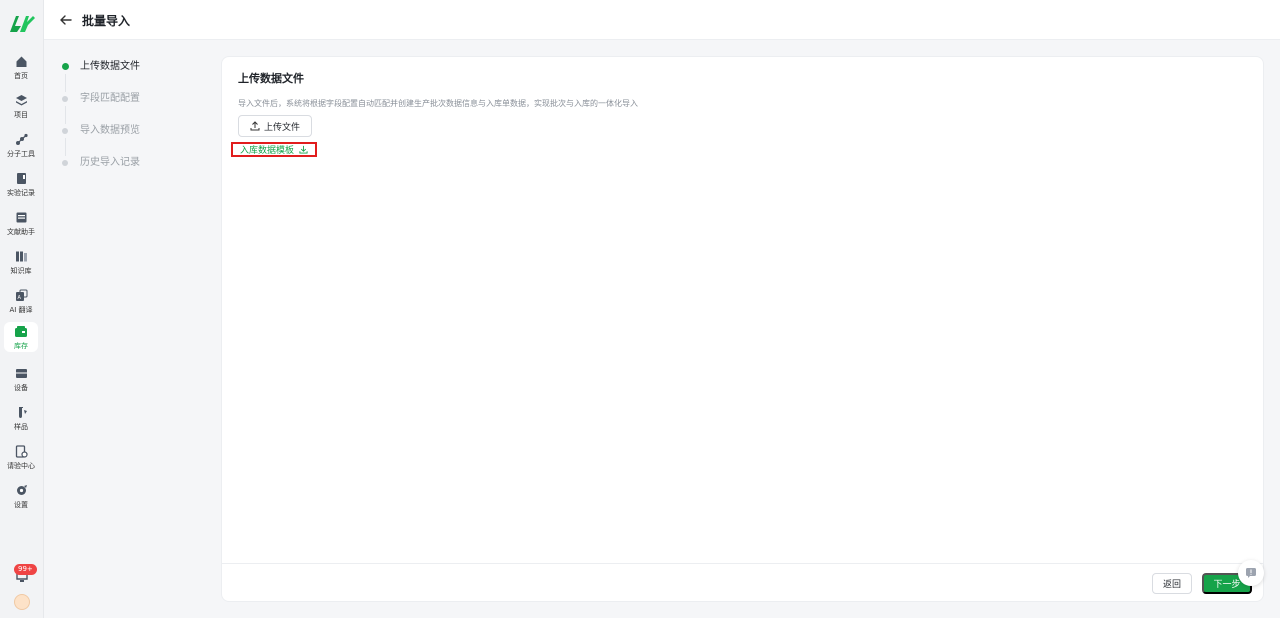 The width and height of the screenshot is (1280, 618). What do you see at coordinates (106, 21) in the screenshot?
I see `page-title: 批量导入` at bounding box center [106, 21].